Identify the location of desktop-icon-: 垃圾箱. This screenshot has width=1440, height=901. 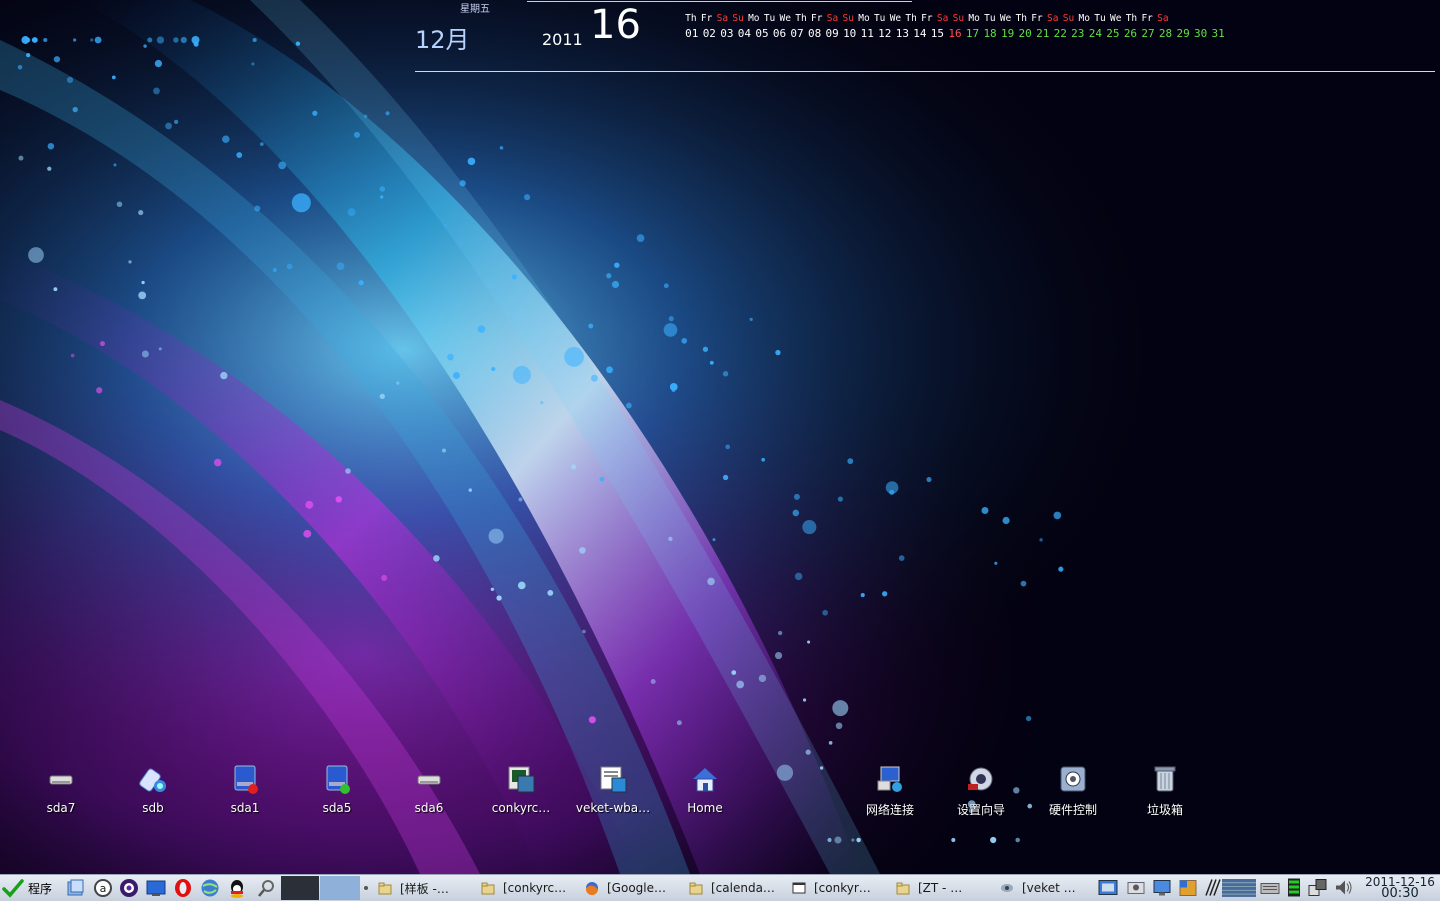
(1165, 794).